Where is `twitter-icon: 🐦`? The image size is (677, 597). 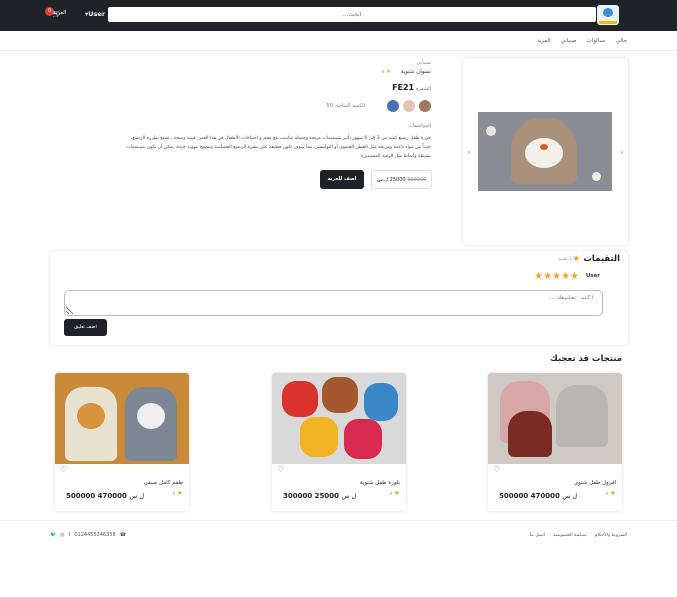 twitter-icon: 🐦 is located at coordinates (53, 535).